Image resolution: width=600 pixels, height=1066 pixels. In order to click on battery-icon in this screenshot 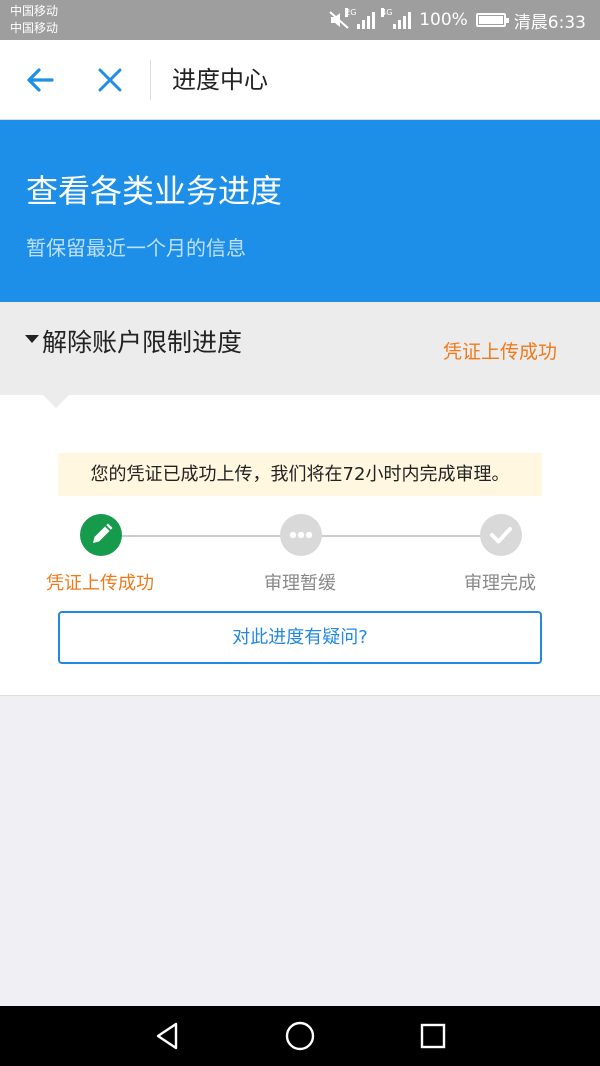, I will do `click(492, 20)`.